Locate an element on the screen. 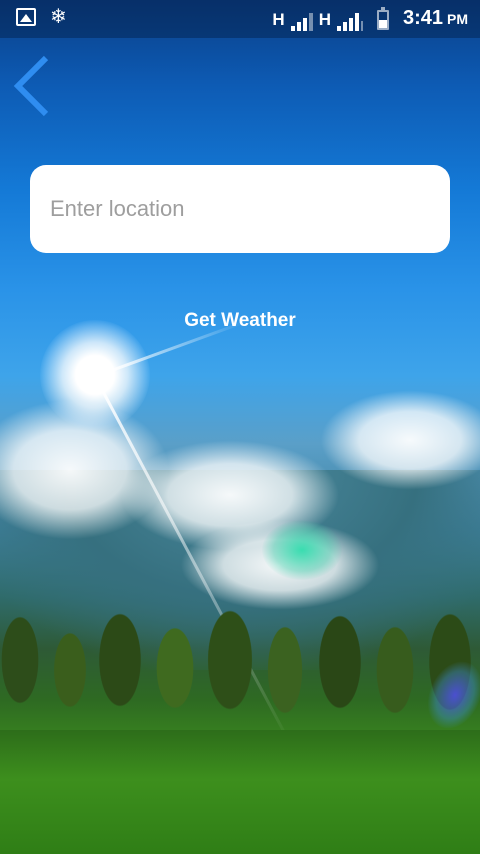 The image size is (480, 854). status-bar-system: H H 3:41 PM is located at coordinates (370, 18).